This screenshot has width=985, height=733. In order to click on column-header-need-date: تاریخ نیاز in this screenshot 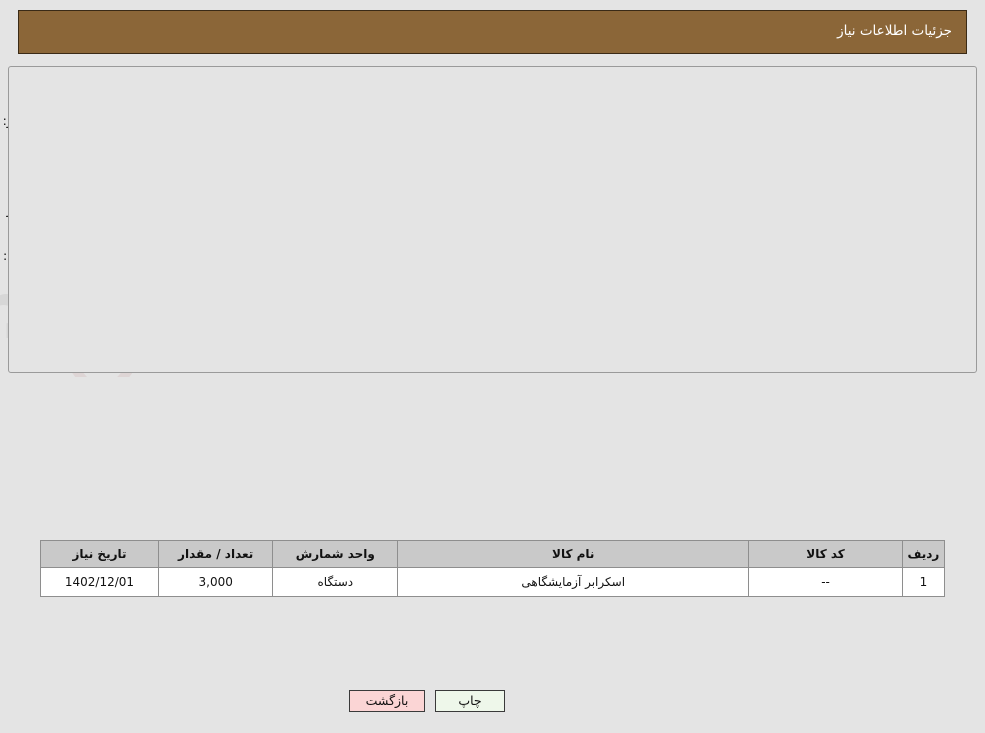, I will do `click(99, 554)`.